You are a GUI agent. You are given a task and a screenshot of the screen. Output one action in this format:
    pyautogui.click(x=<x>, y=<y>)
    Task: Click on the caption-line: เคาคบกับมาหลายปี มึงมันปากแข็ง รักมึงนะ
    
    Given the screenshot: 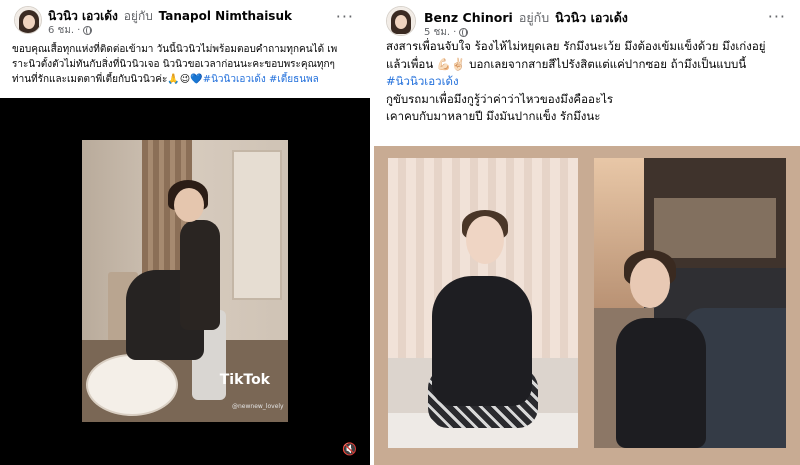 What is the action you would take?
    pyautogui.click(x=493, y=116)
    